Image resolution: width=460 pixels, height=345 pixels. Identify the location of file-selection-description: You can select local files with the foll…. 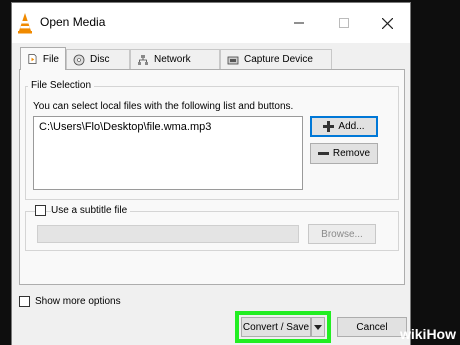
(163, 106).